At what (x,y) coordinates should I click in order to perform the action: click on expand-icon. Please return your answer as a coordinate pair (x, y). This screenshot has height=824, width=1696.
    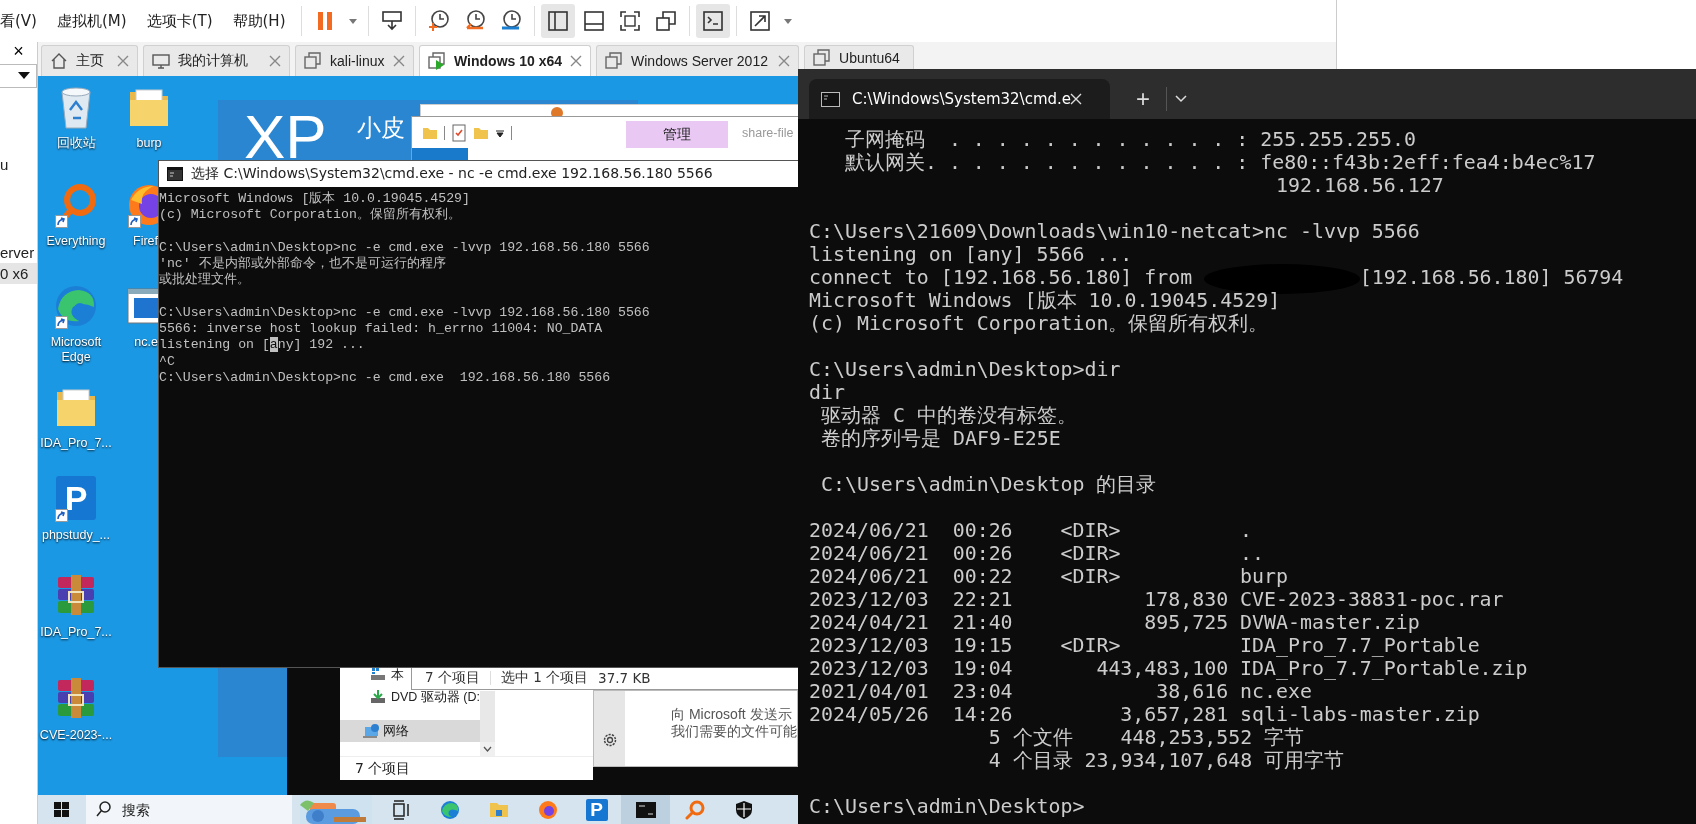
    Looking at the image, I should click on (760, 21).